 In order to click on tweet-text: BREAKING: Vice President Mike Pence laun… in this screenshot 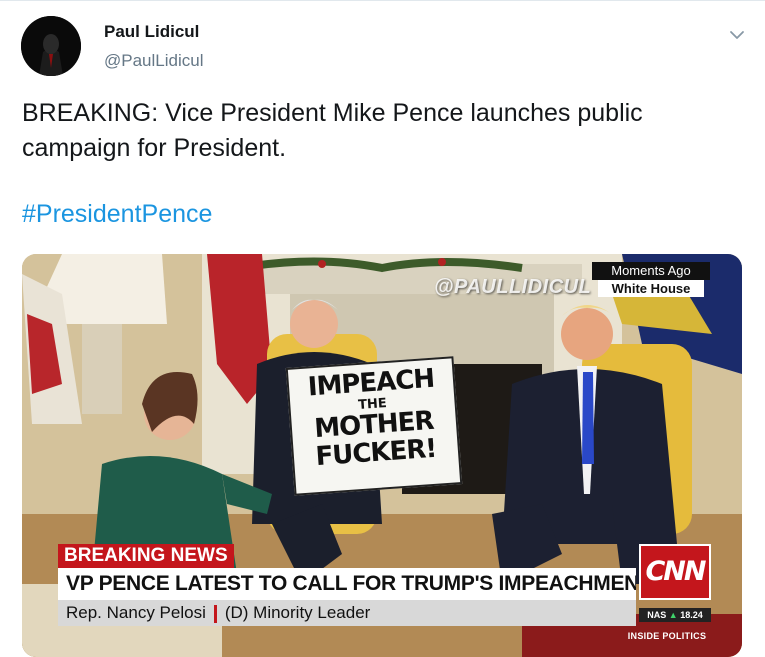, I will do `click(332, 130)`.